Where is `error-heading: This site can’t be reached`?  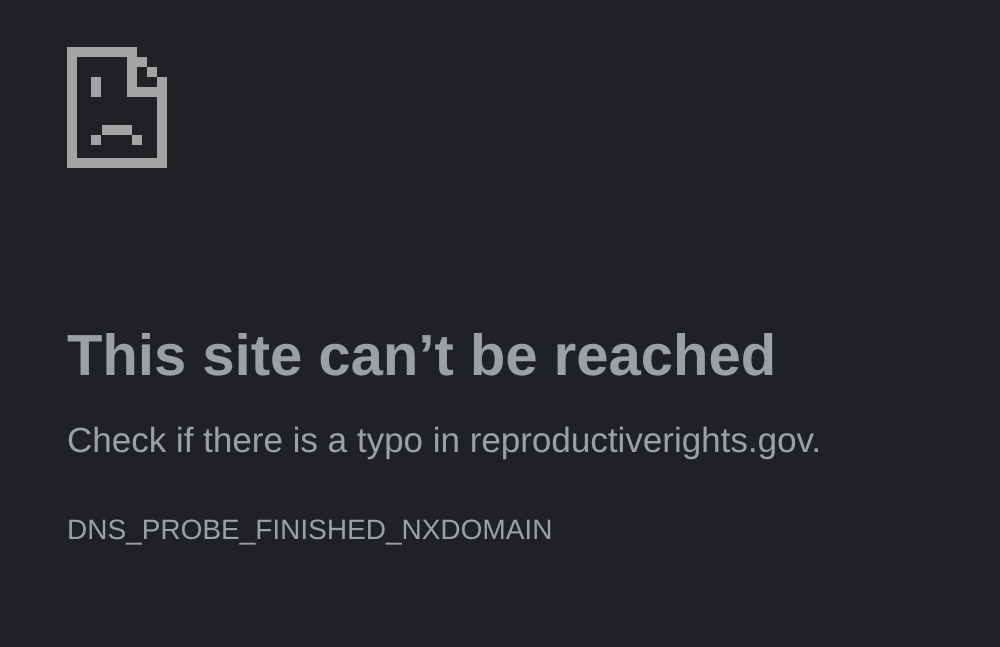
error-heading: This site can’t be reached is located at coordinates (421, 356).